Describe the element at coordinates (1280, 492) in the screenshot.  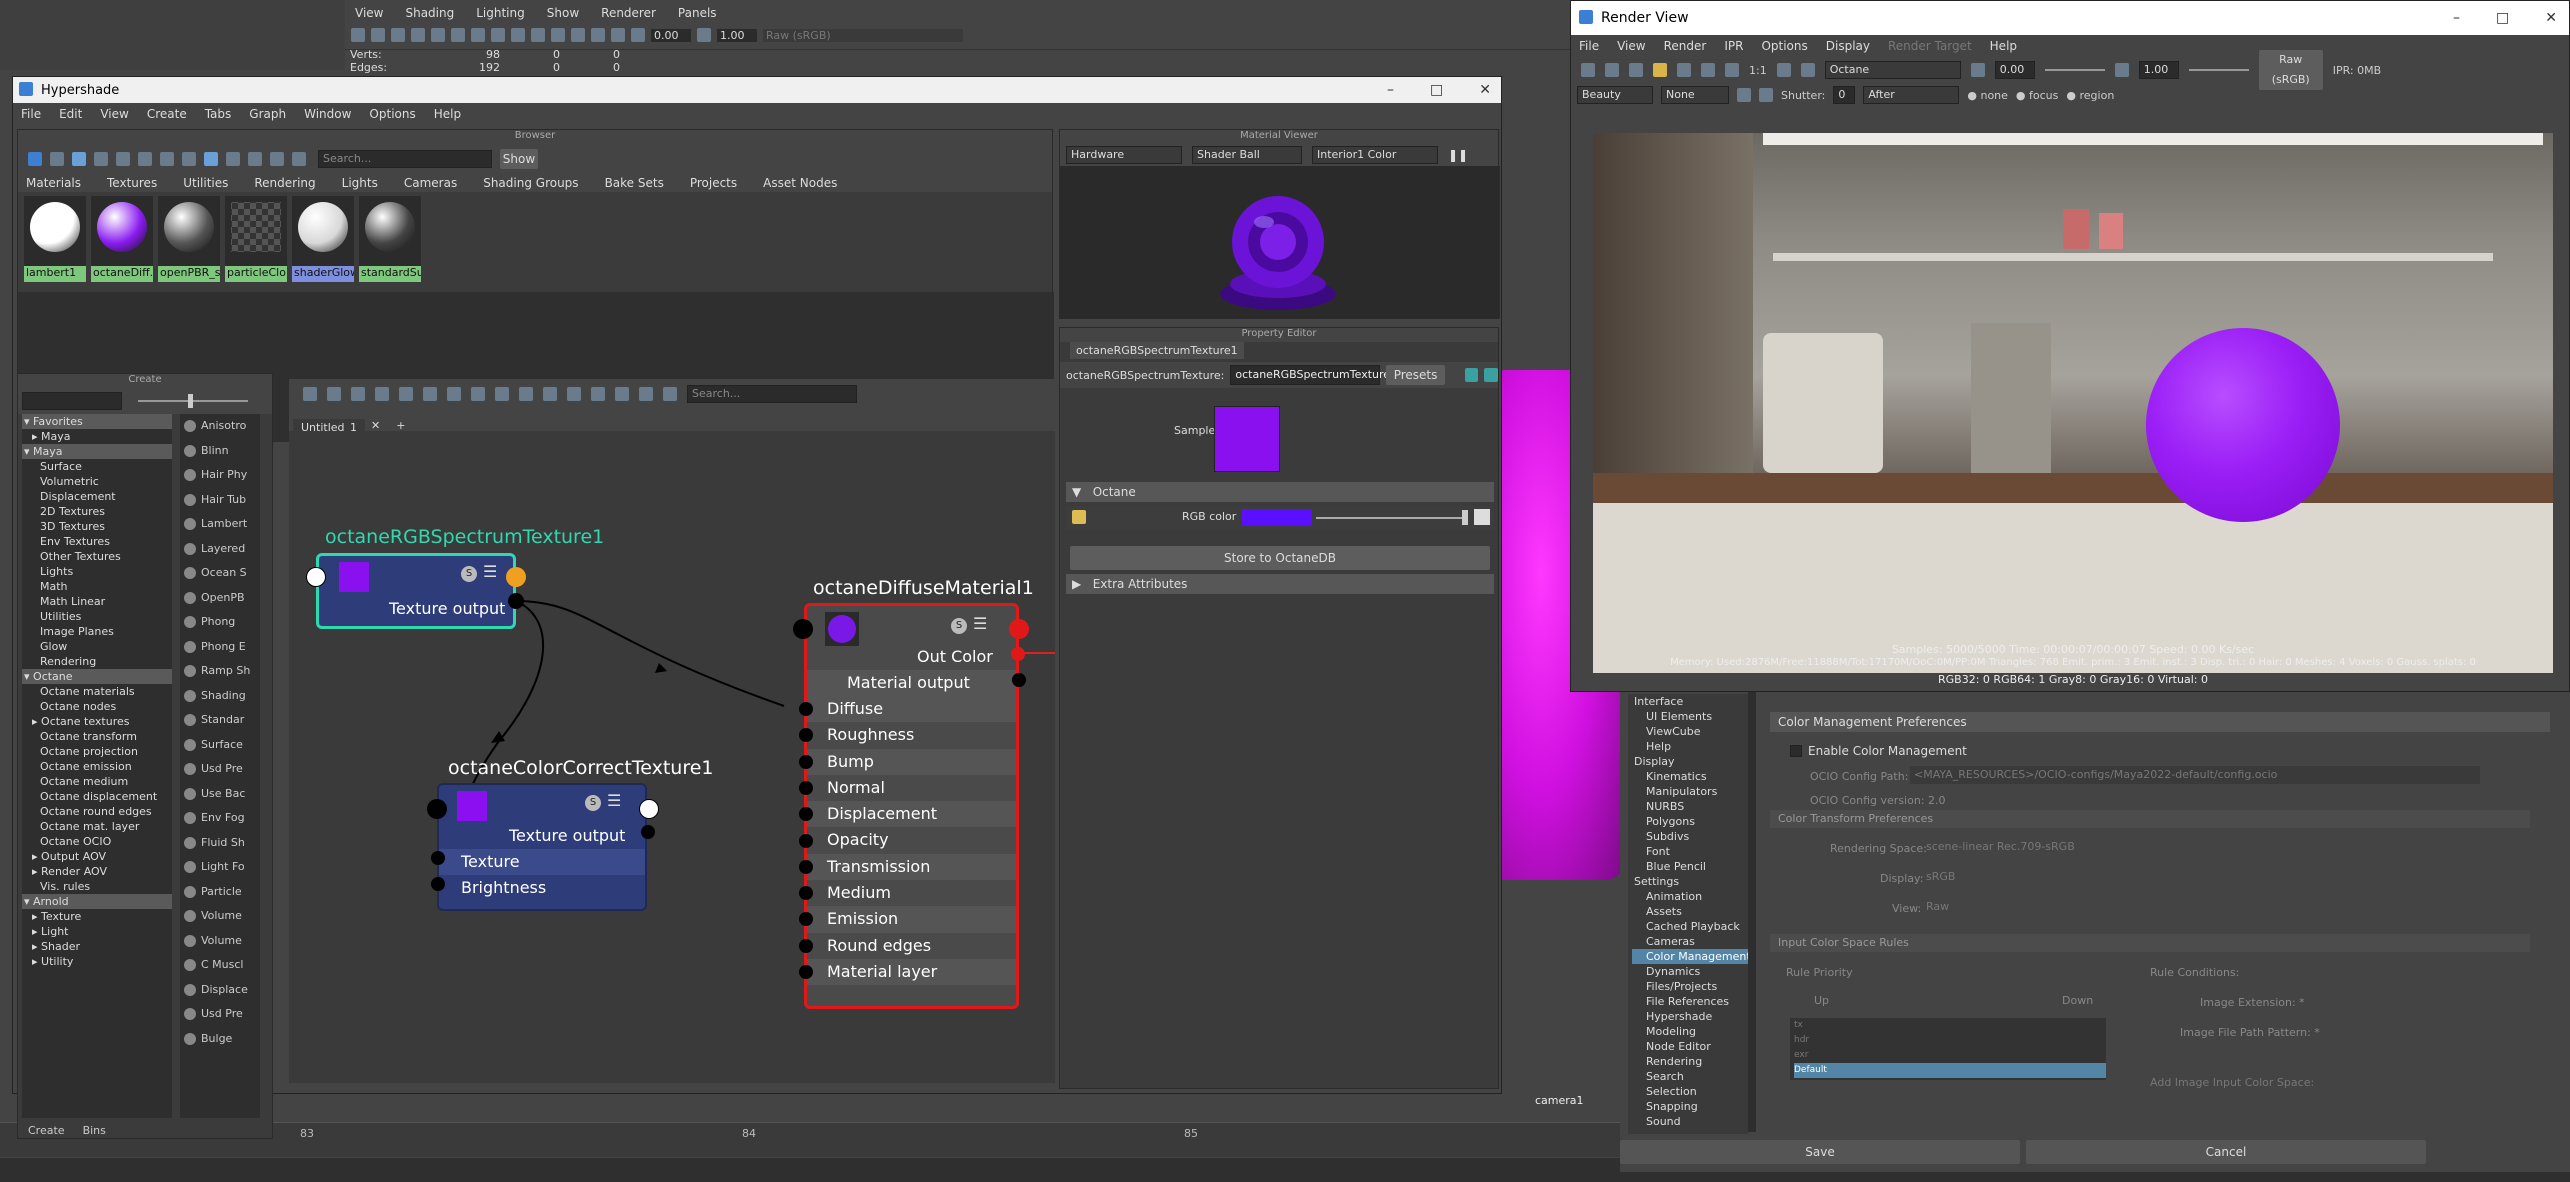
I see `octane-section-header: ▼ Octane` at that location.